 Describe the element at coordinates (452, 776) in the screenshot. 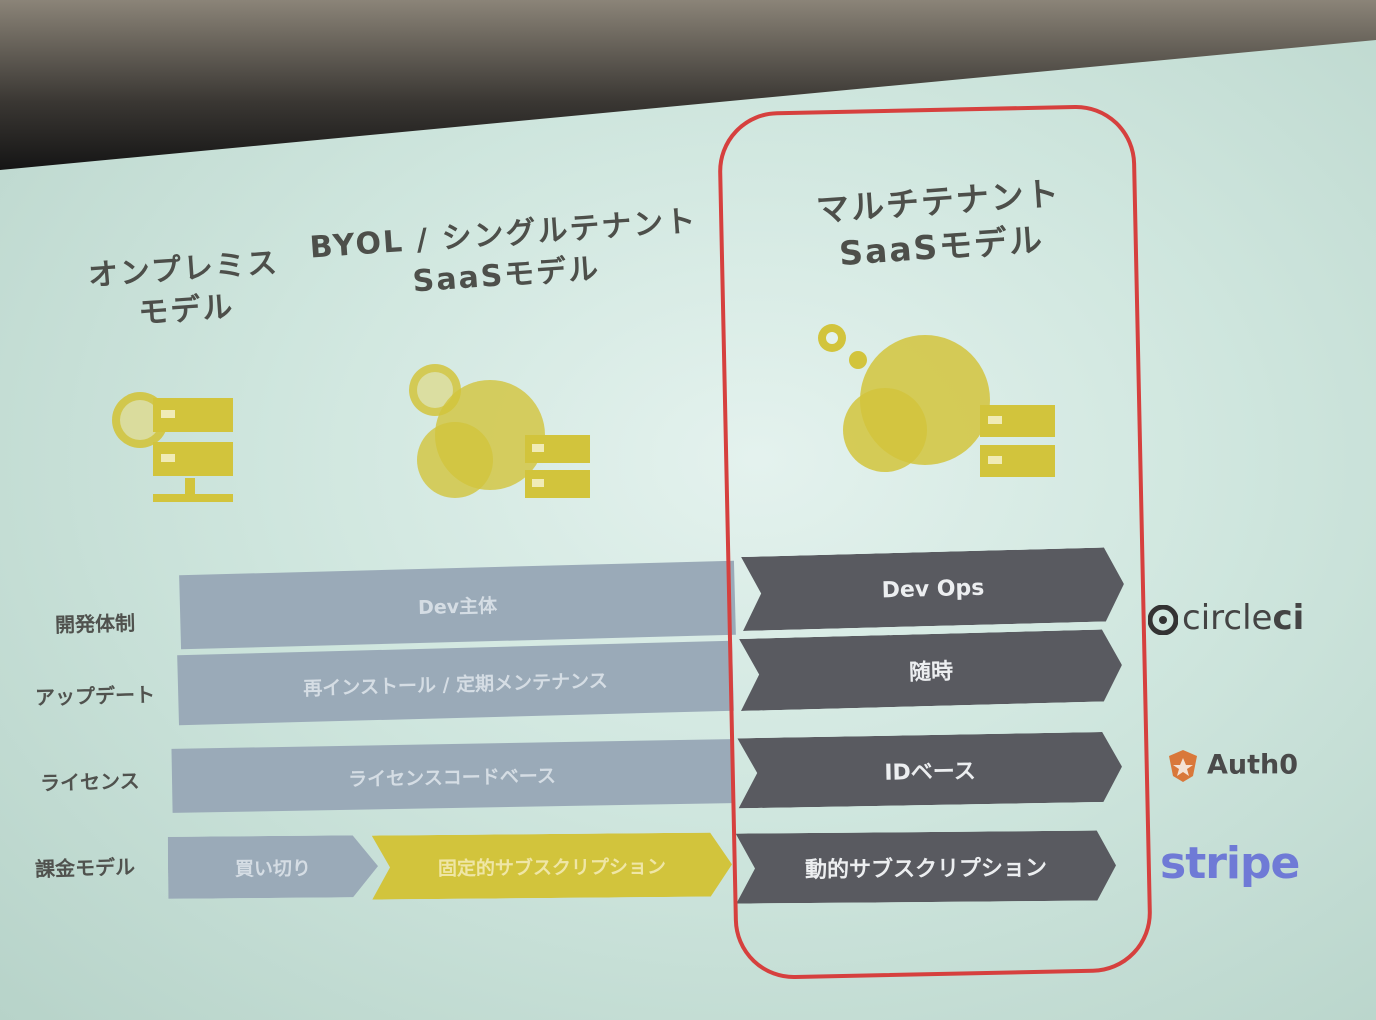

I see `license-left-bar: ライセンスコードベース` at that location.